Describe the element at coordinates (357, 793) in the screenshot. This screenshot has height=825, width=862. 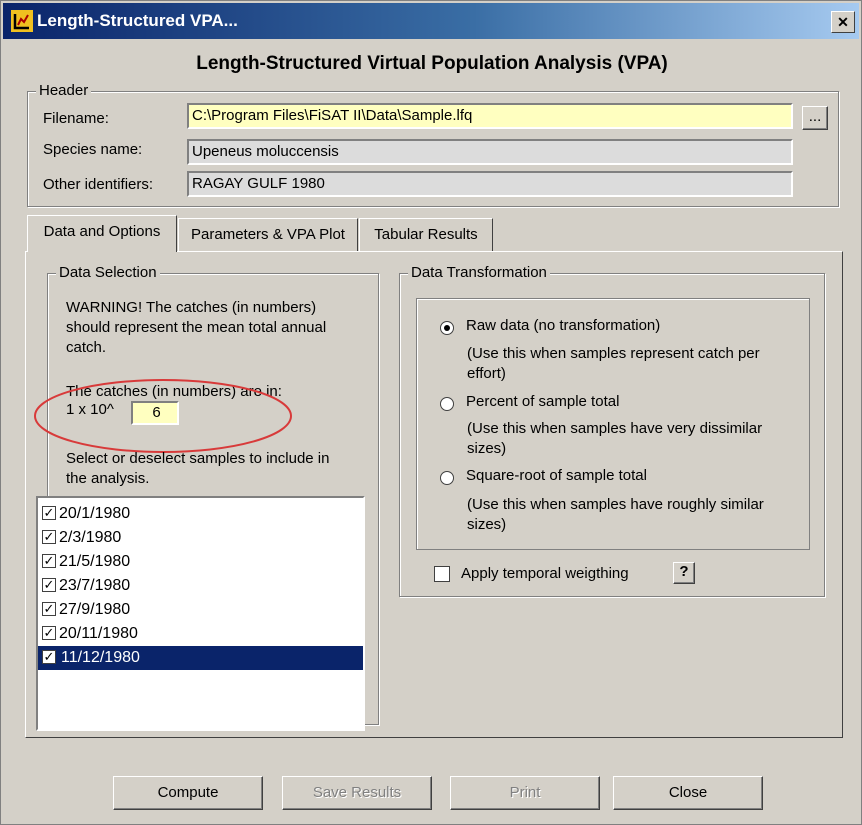
I see `save-results-button: Save Results` at that location.